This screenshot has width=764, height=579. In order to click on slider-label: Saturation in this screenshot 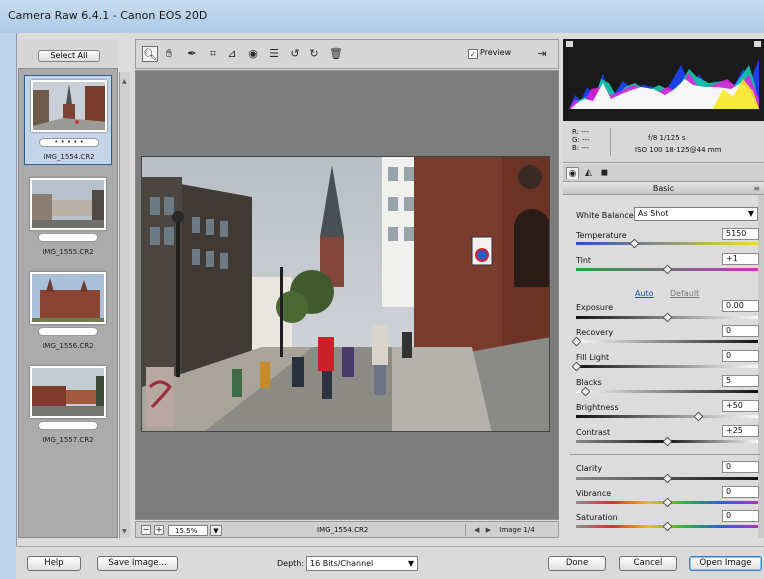, I will do `click(597, 517)`.